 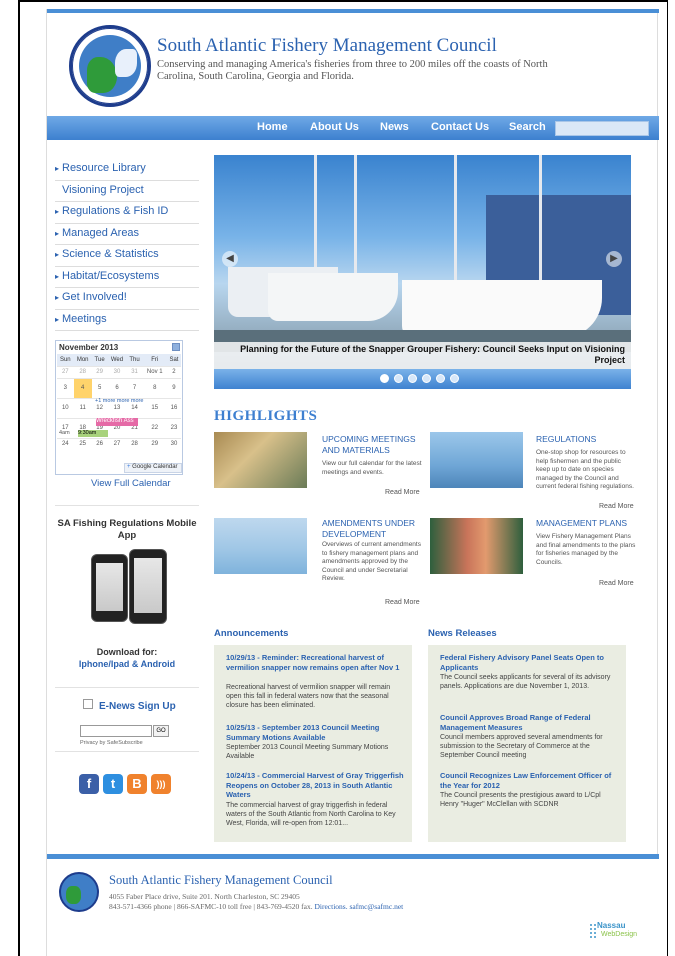 I want to click on highlight-title: AMENDMENTS UNDER DEVELOPMENT, so click(x=372, y=528).